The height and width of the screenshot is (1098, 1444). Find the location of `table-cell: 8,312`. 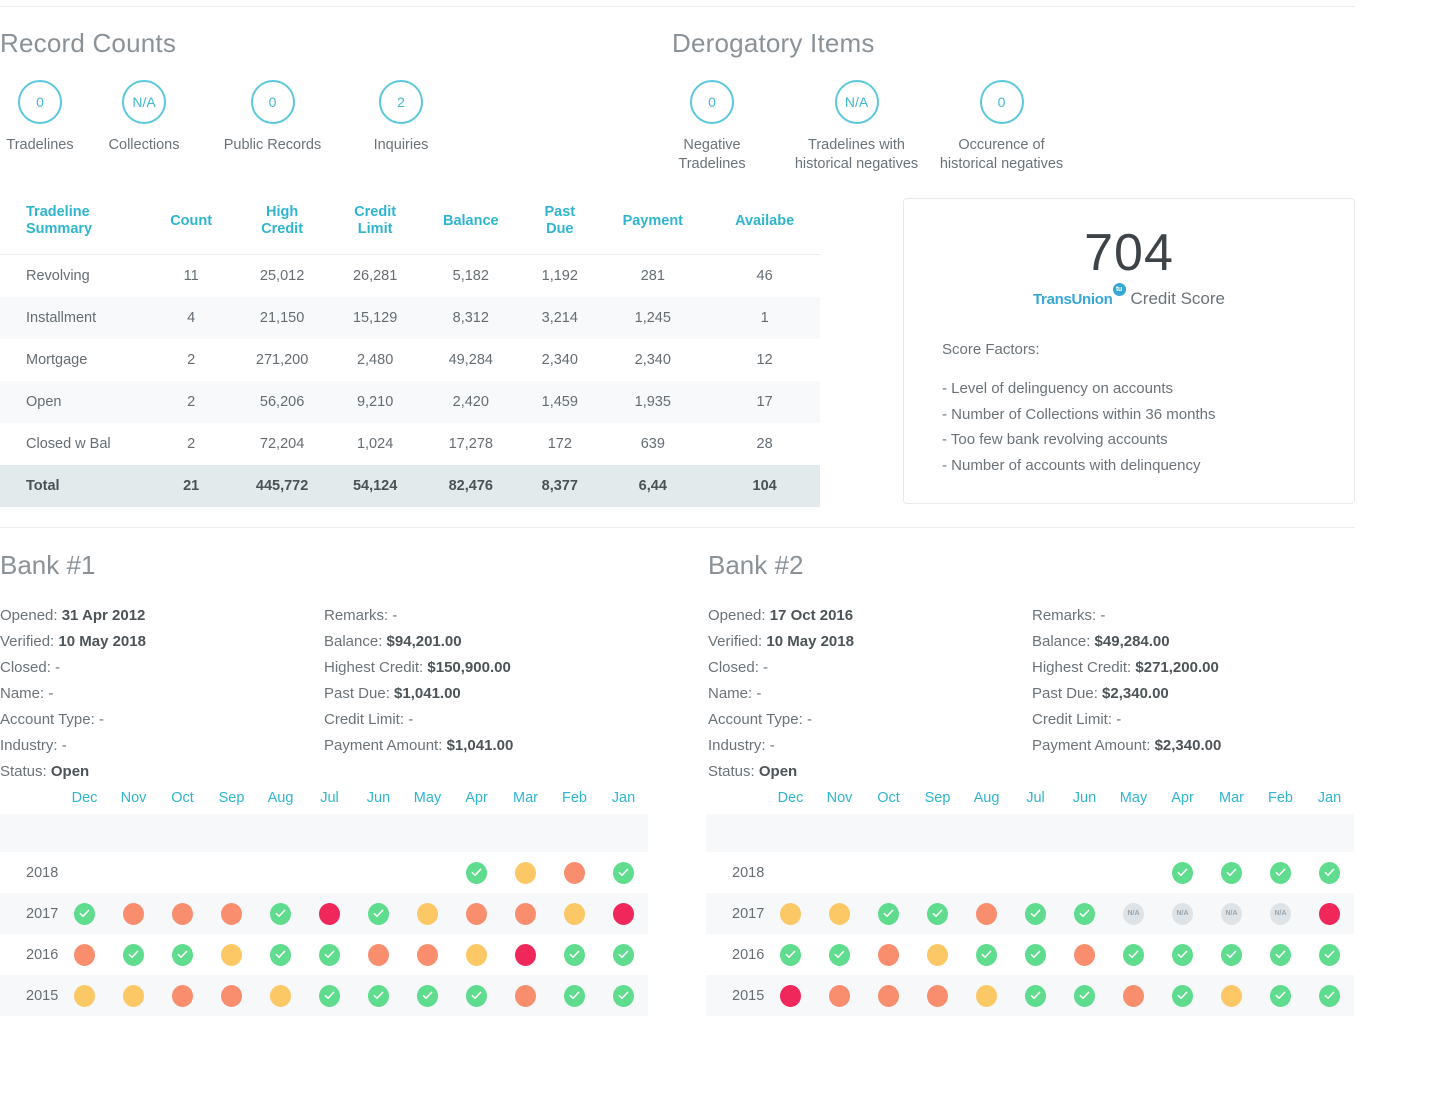

table-cell: 8,312 is located at coordinates (470, 318).